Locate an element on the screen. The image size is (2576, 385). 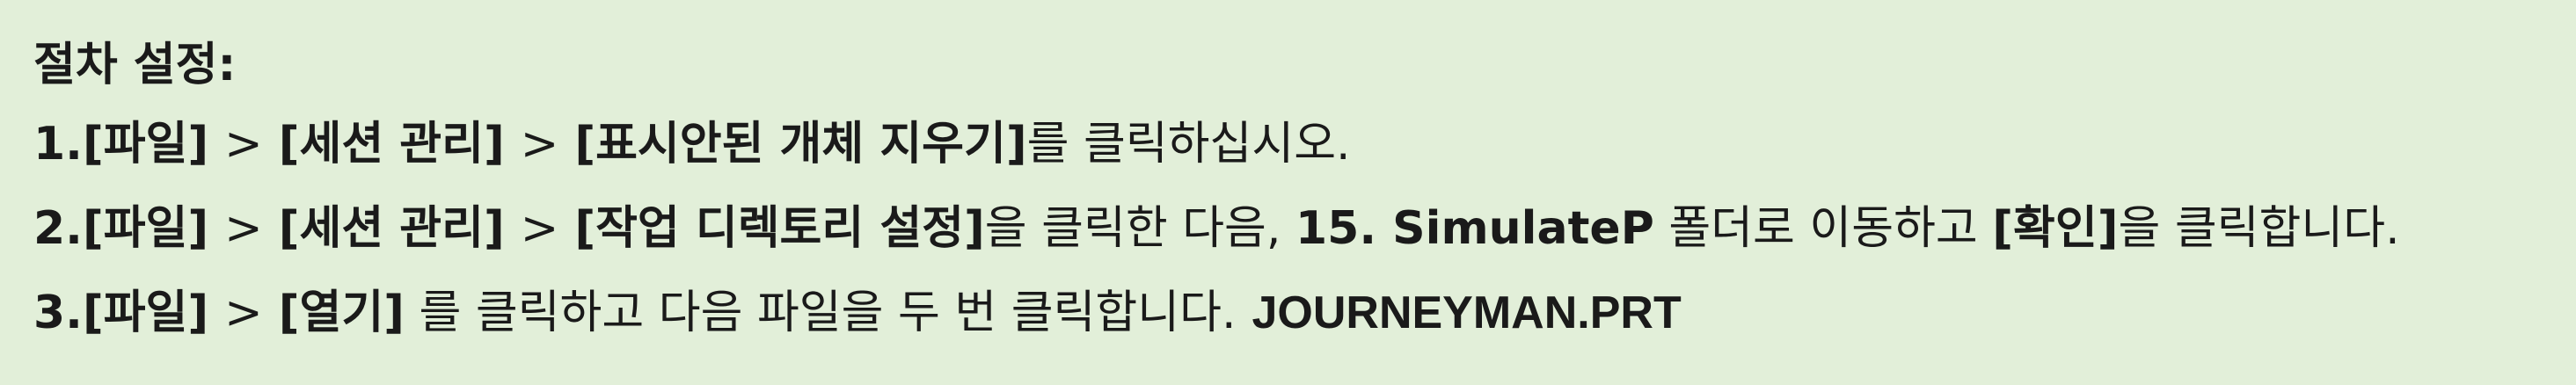
step-number: 3. is located at coordinates (58, 313).